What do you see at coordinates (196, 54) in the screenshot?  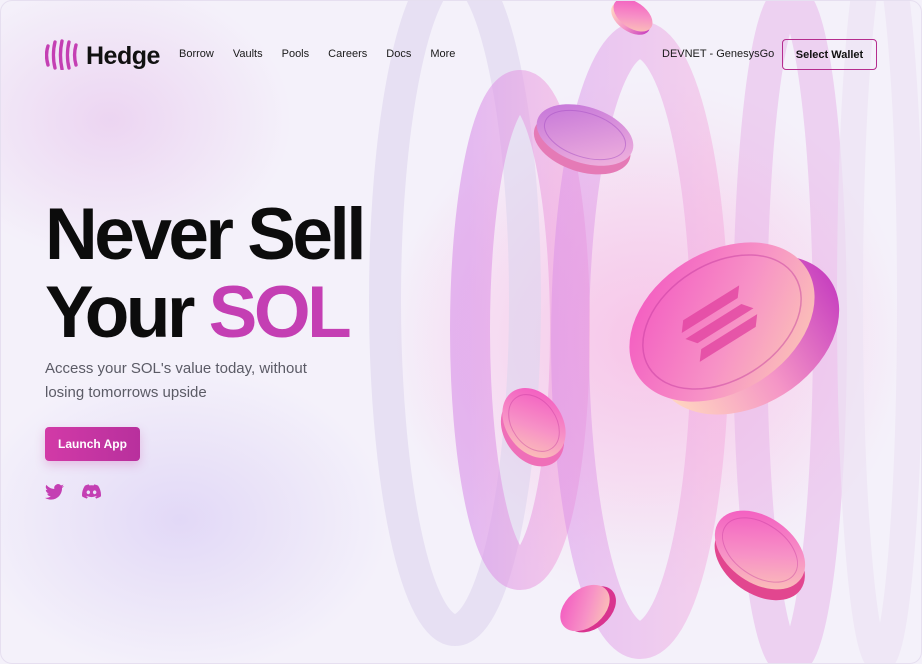 I see `nav-borrow: Borrow` at bounding box center [196, 54].